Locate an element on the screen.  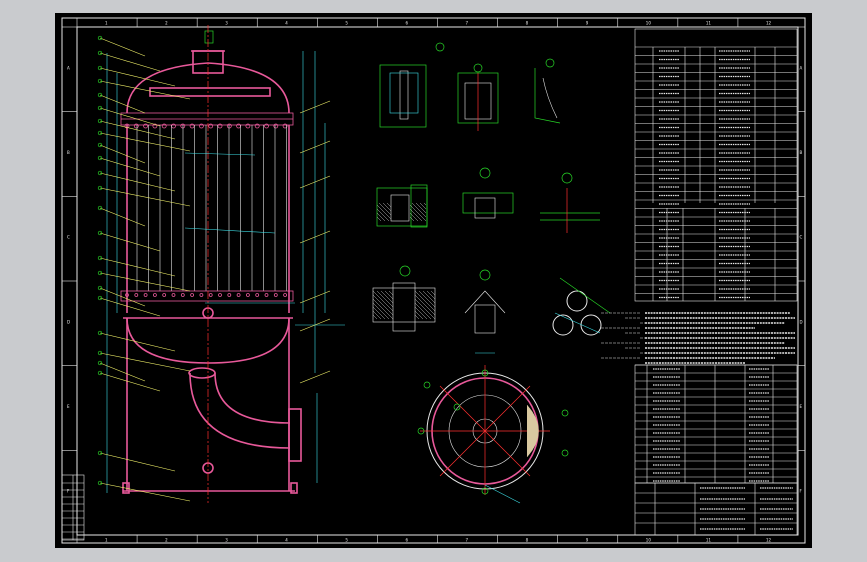
border-letter-right: F is located at coordinates (801, 491).